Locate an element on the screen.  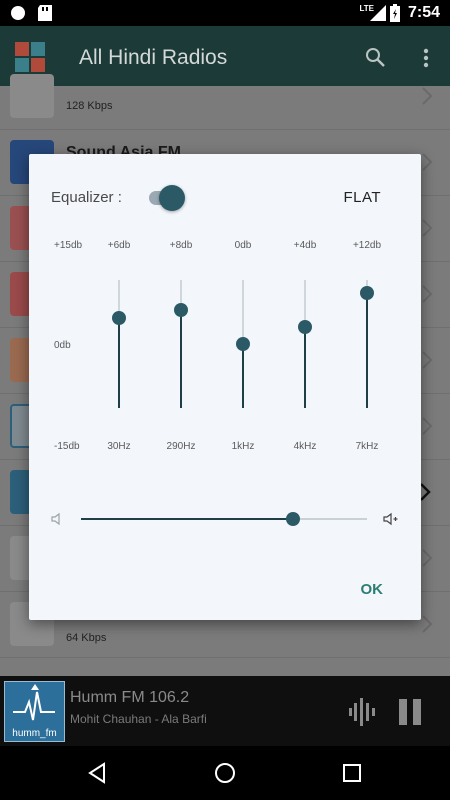
list-item: 128 Kbps is located at coordinates (225, 97).